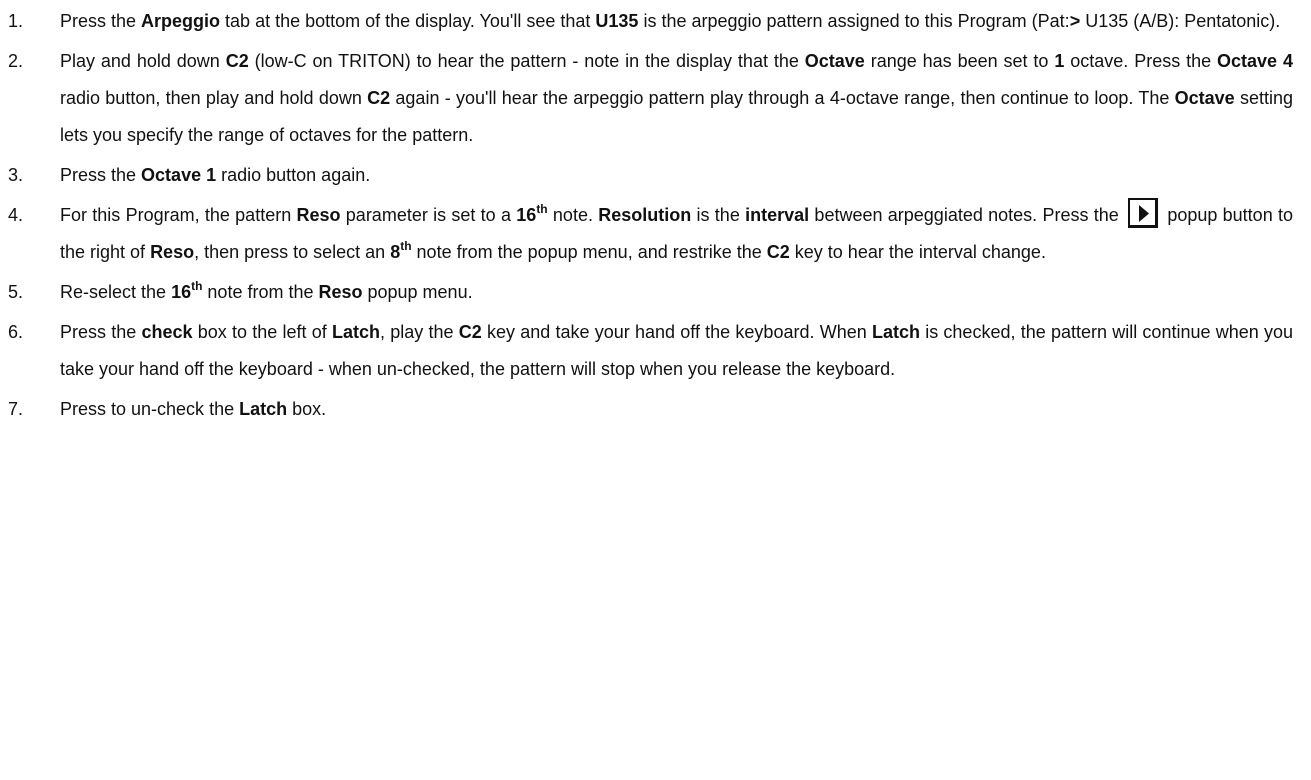  I want to click on bold-term: Resolution, so click(645, 215).